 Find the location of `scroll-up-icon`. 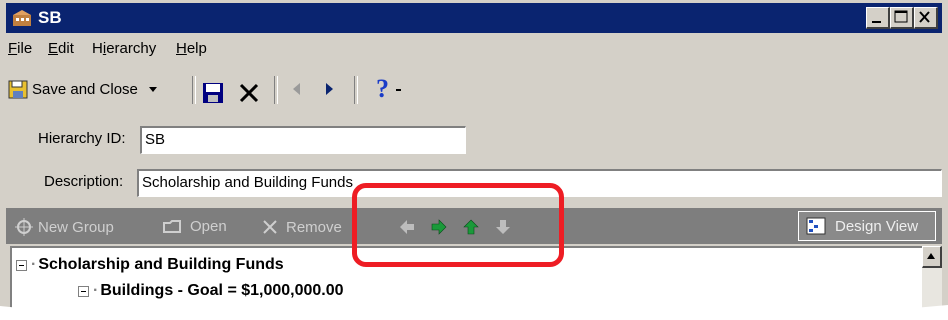

scroll-up-icon is located at coordinates (931, 256).